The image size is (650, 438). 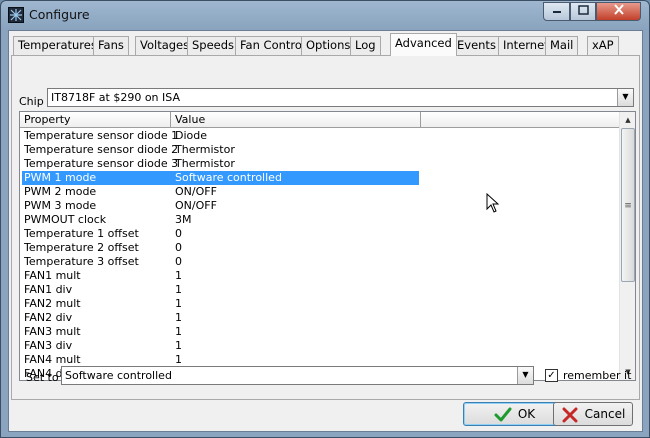 What do you see at coordinates (493, 203) in the screenshot?
I see `mouse-cursor-icon` at bounding box center [493, 203].